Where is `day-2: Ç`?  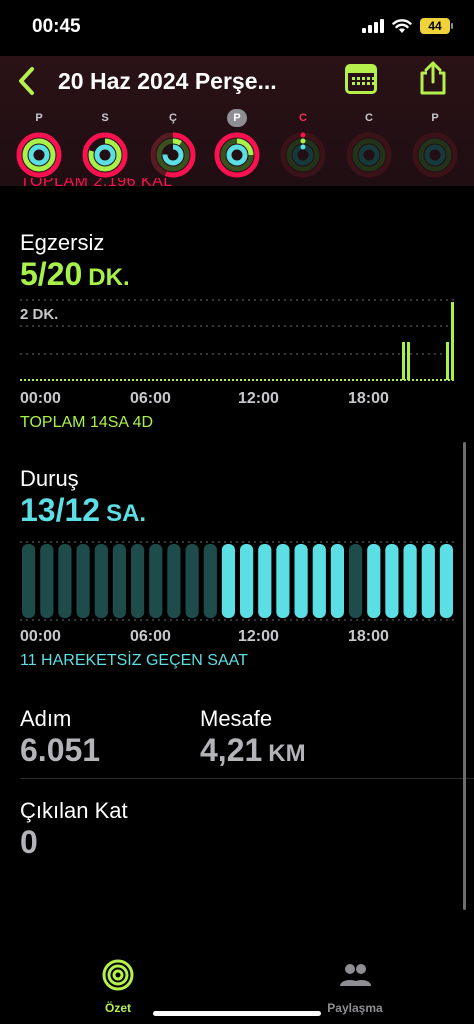
day-2: Ç is located at coordinates (173, 146).